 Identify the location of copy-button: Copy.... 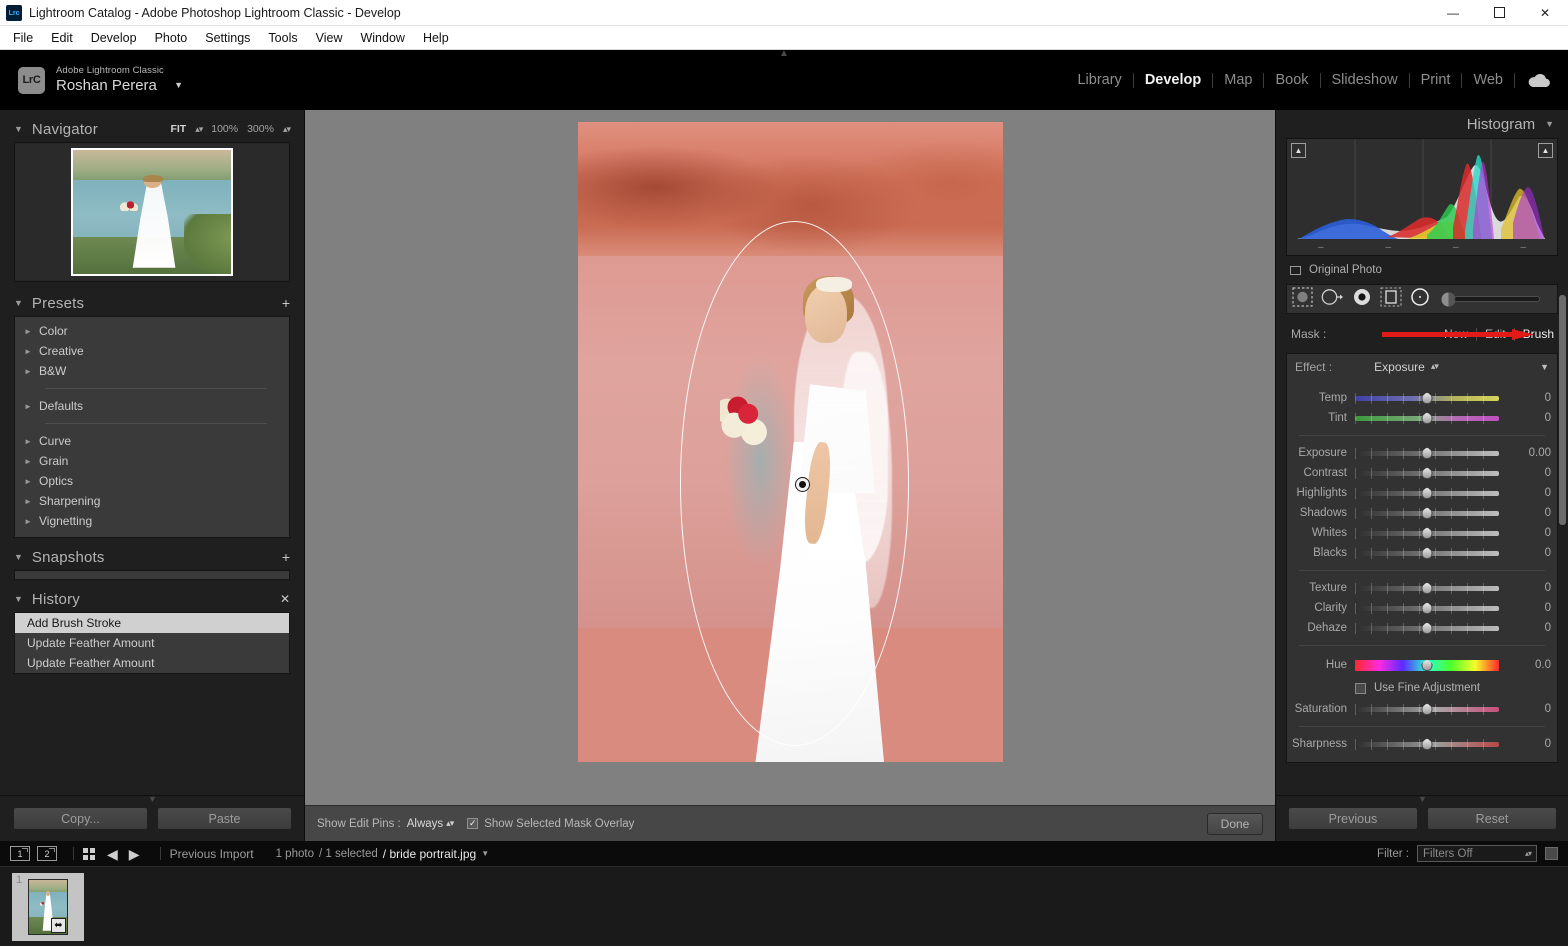
(80, 818).